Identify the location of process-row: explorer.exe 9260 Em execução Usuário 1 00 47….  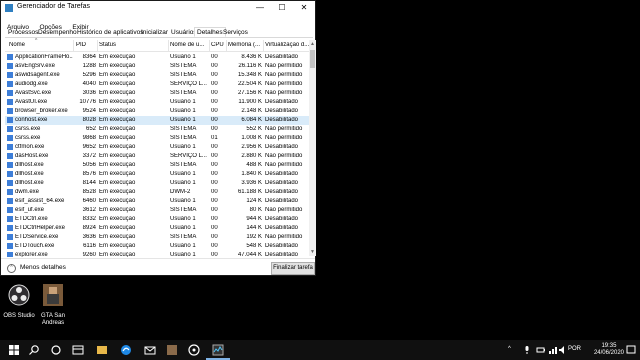
(157, 254).